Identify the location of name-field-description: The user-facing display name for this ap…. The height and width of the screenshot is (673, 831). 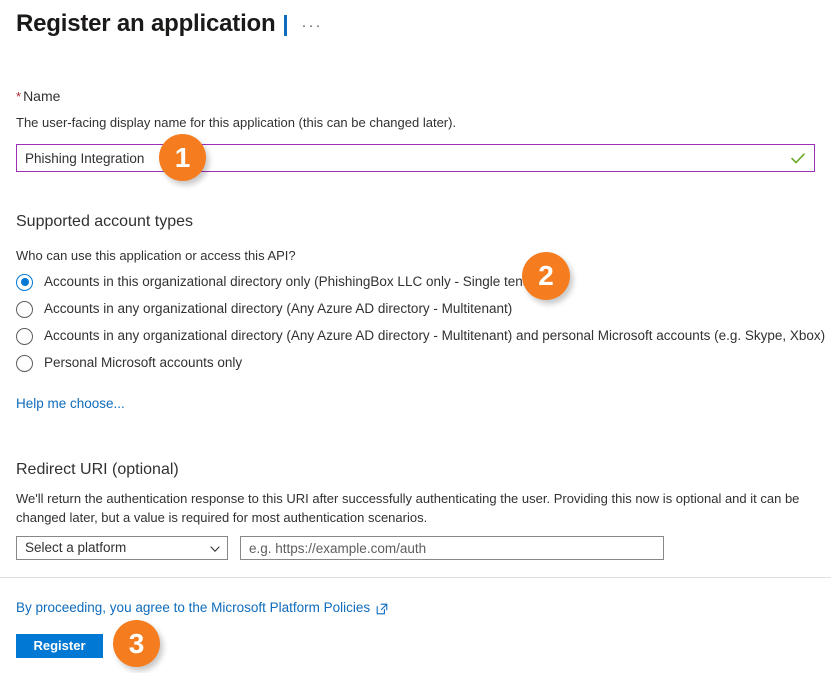
(236, 122).